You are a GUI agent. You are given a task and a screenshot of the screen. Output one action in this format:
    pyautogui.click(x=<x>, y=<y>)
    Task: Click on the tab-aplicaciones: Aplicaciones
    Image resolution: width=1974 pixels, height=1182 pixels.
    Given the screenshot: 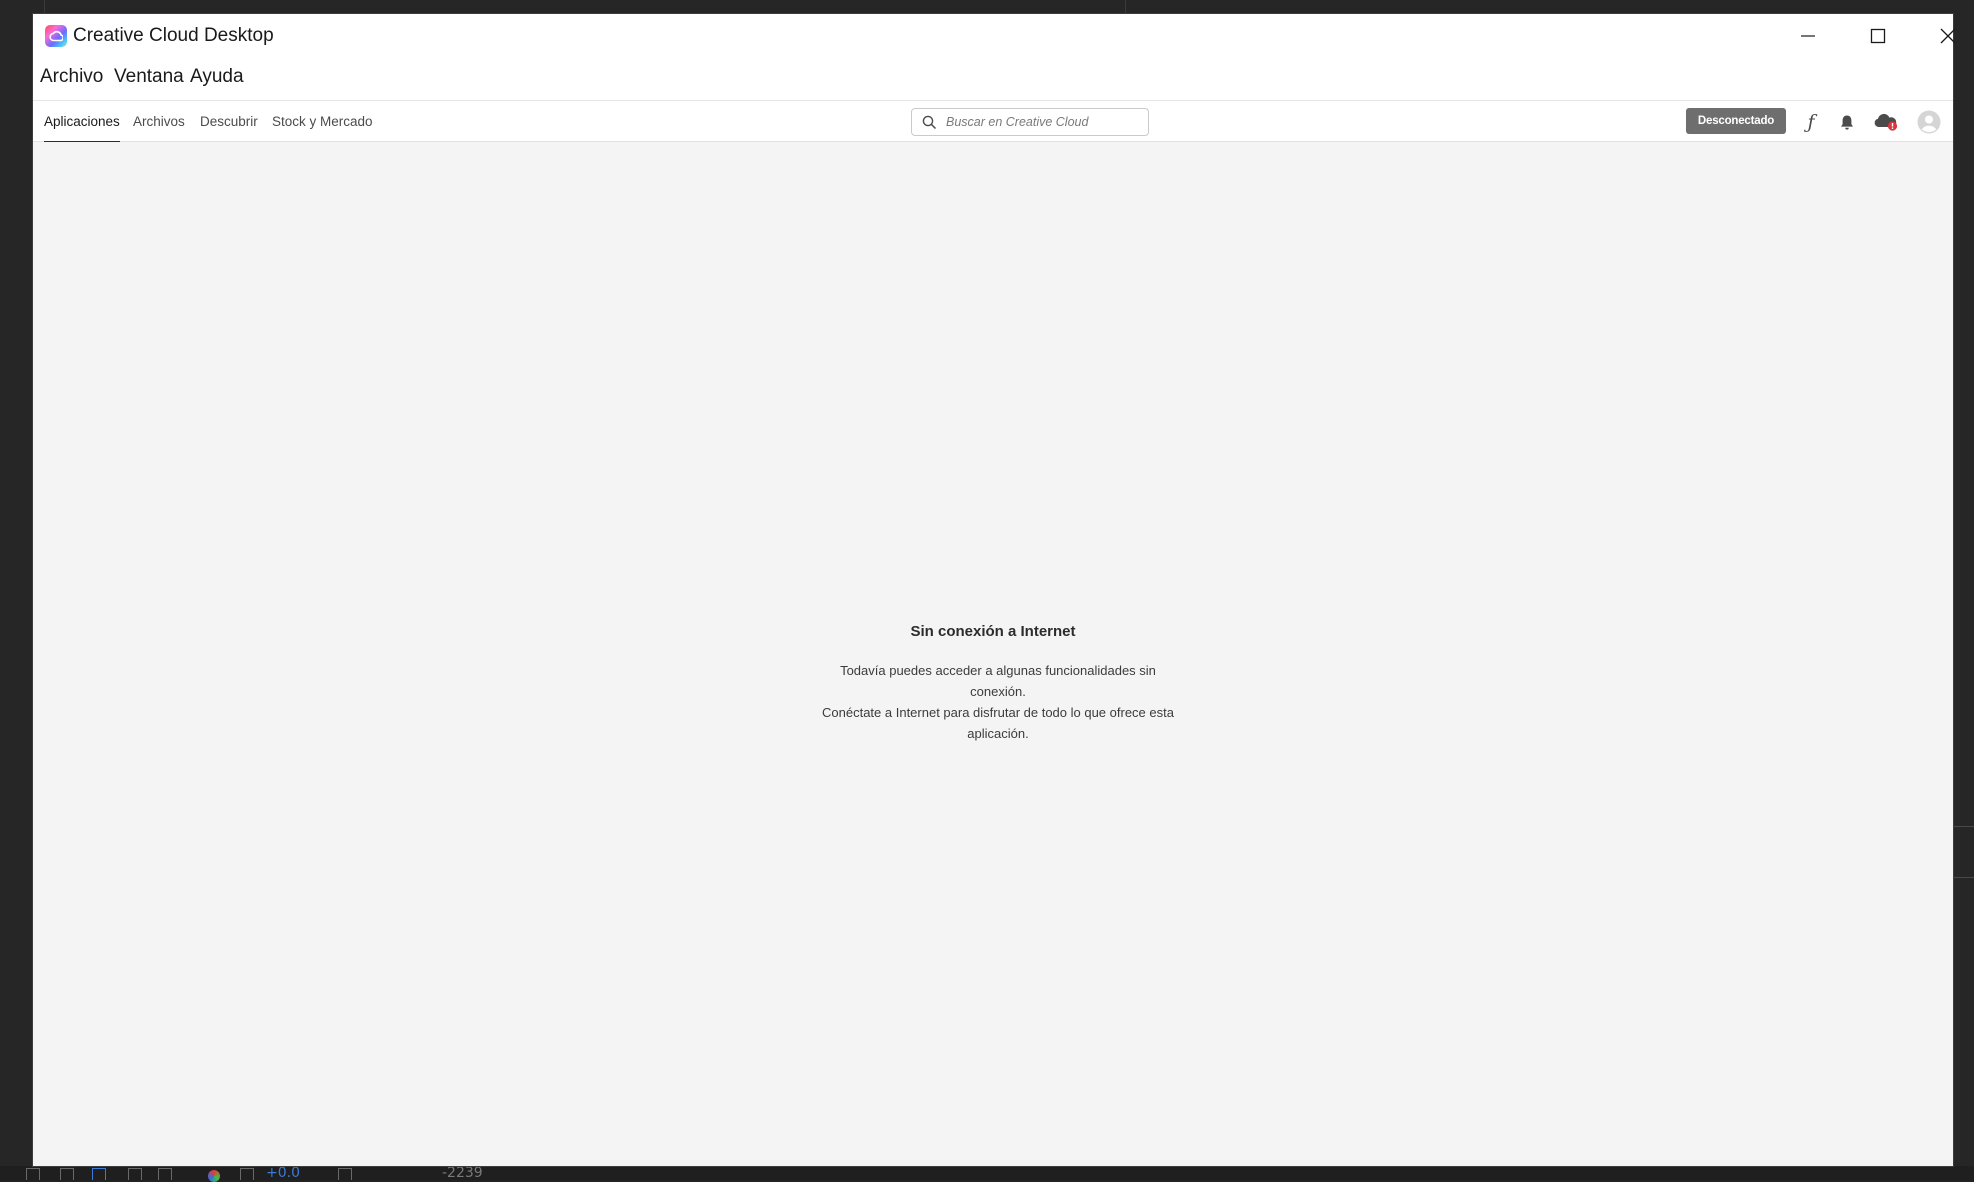 What is the action you would take?
    pyautogui.click(x=82, y=122)
    